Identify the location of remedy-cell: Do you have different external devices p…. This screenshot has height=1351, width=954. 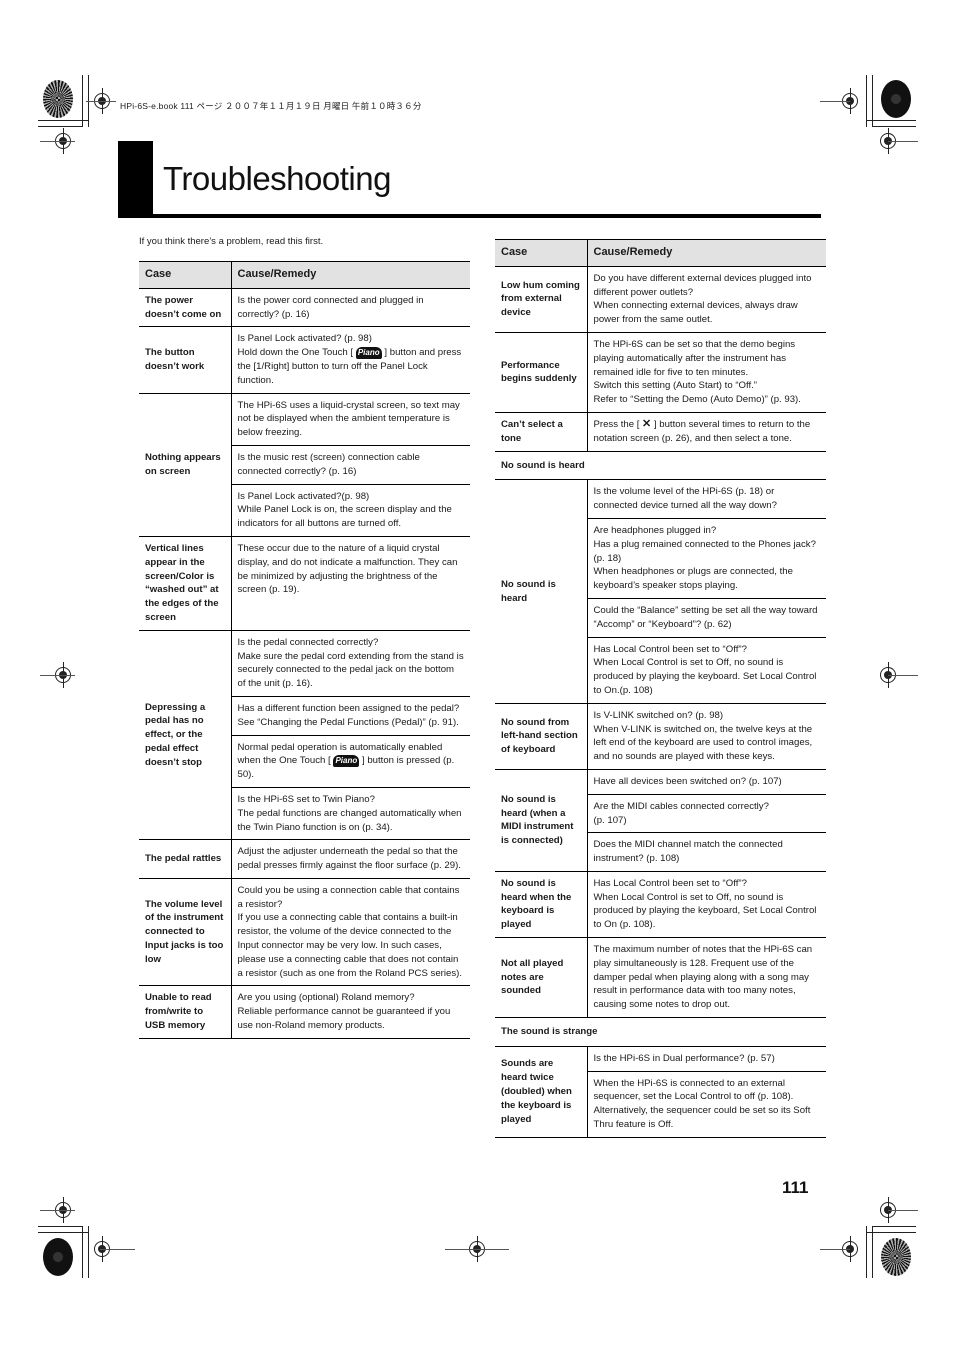
(706, 299).